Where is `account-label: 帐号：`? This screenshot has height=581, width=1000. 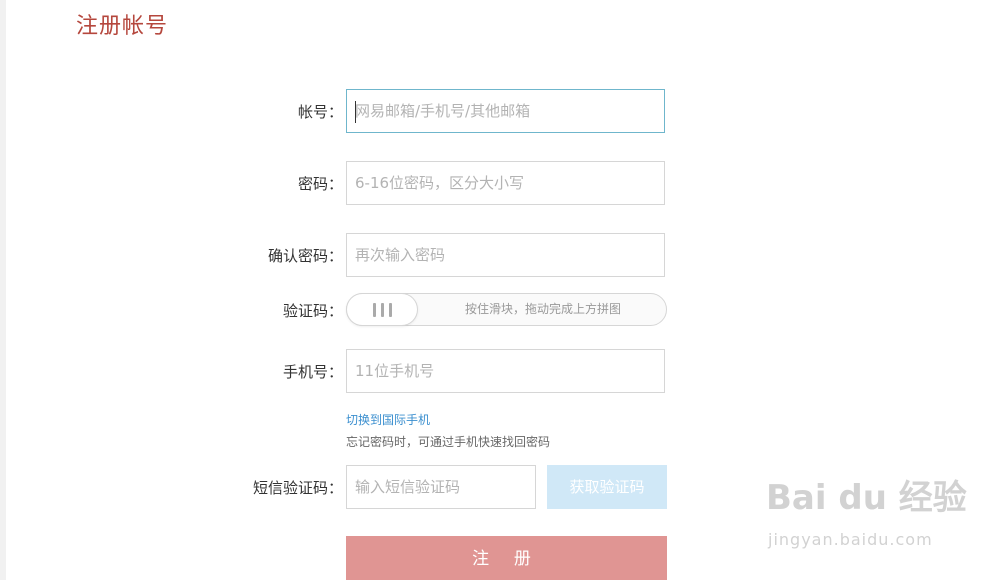
account-label: 帐号： is located at coordinates (320, 112).